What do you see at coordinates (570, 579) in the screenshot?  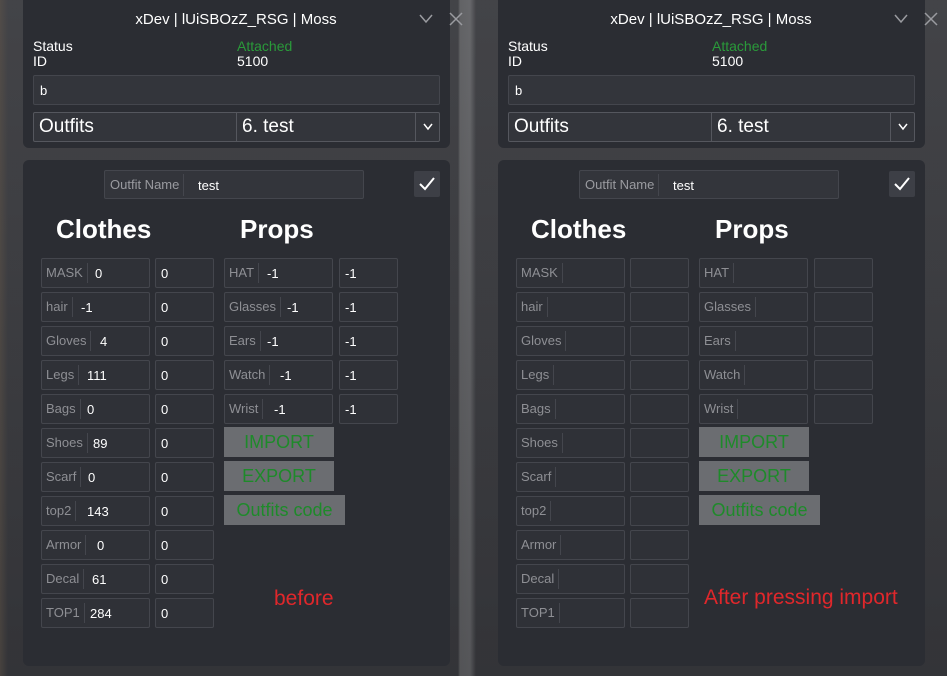 I see `clothes-field: Decal` at bounding box center [570, 579].